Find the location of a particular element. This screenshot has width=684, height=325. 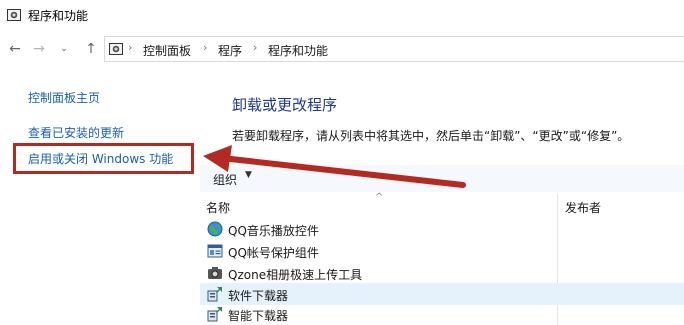

program-name: Qzone相册极速上传工具 is located at coordinates (295, 275).